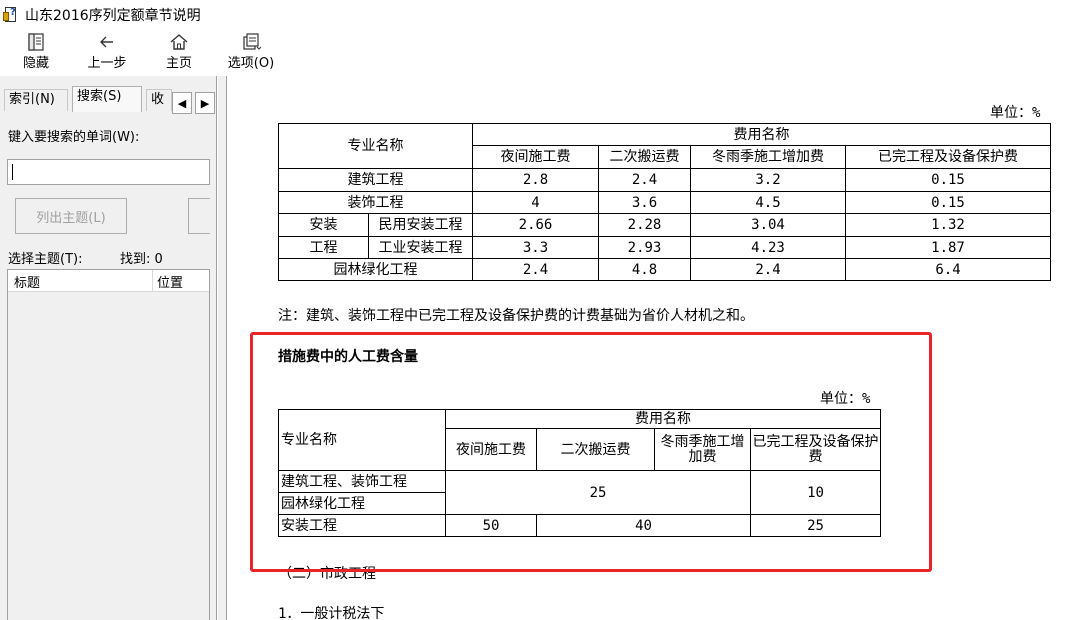  I want to click on table-row: 装饰工程 4 3.6 4.5 0.15, so click(664, 202).